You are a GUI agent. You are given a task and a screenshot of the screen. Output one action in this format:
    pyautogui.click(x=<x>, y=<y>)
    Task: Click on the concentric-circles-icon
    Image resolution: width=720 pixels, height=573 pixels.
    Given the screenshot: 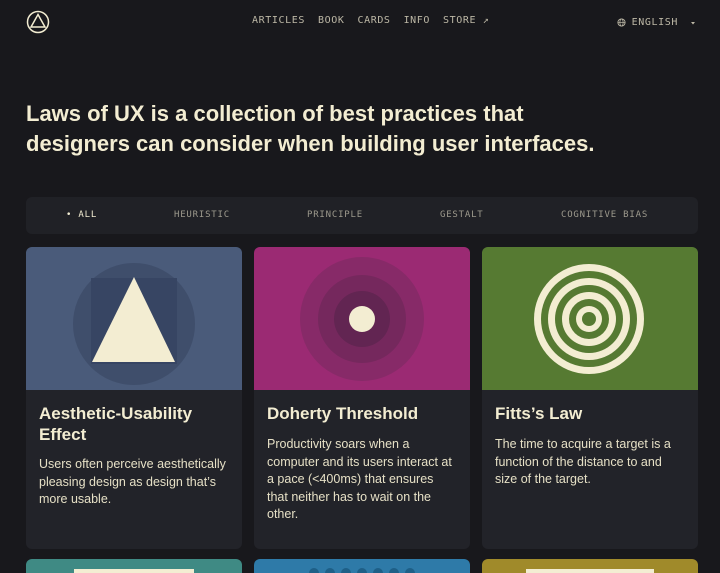 What is the action you would take?
    pyautogui.click(x=362, y=319)
    